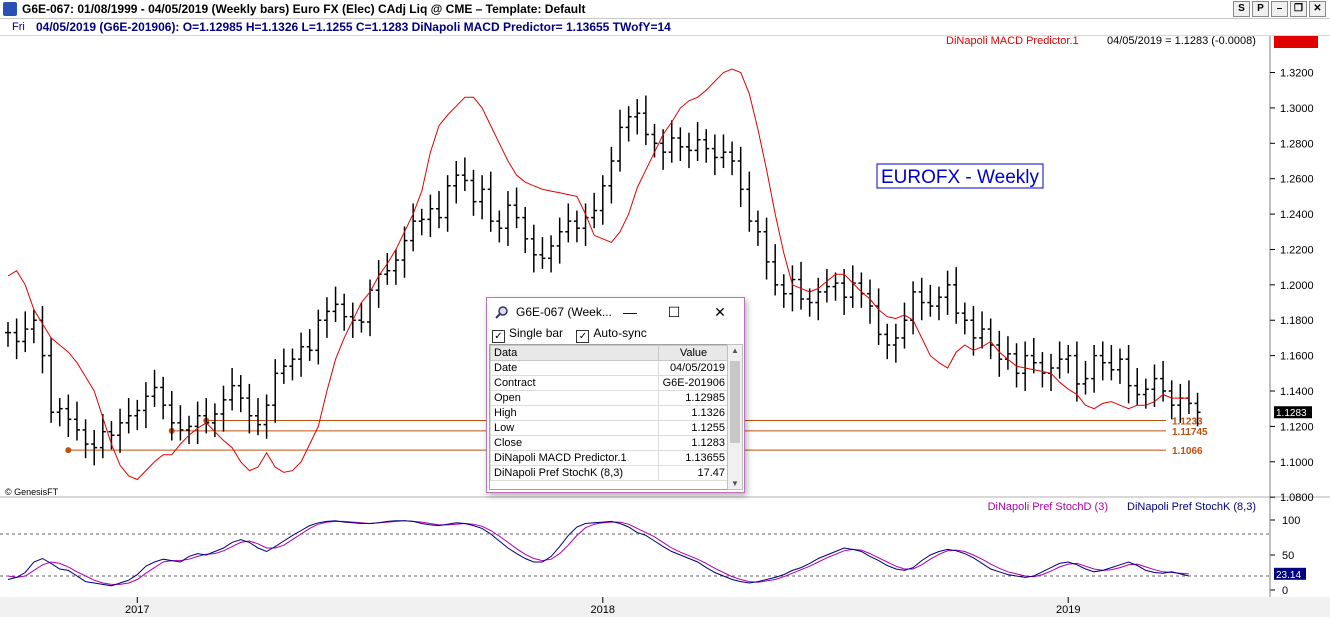 The height and width of the screenshot is (622, 1330). I want to click on data-window-minimize-button: —, so click(630, 312).